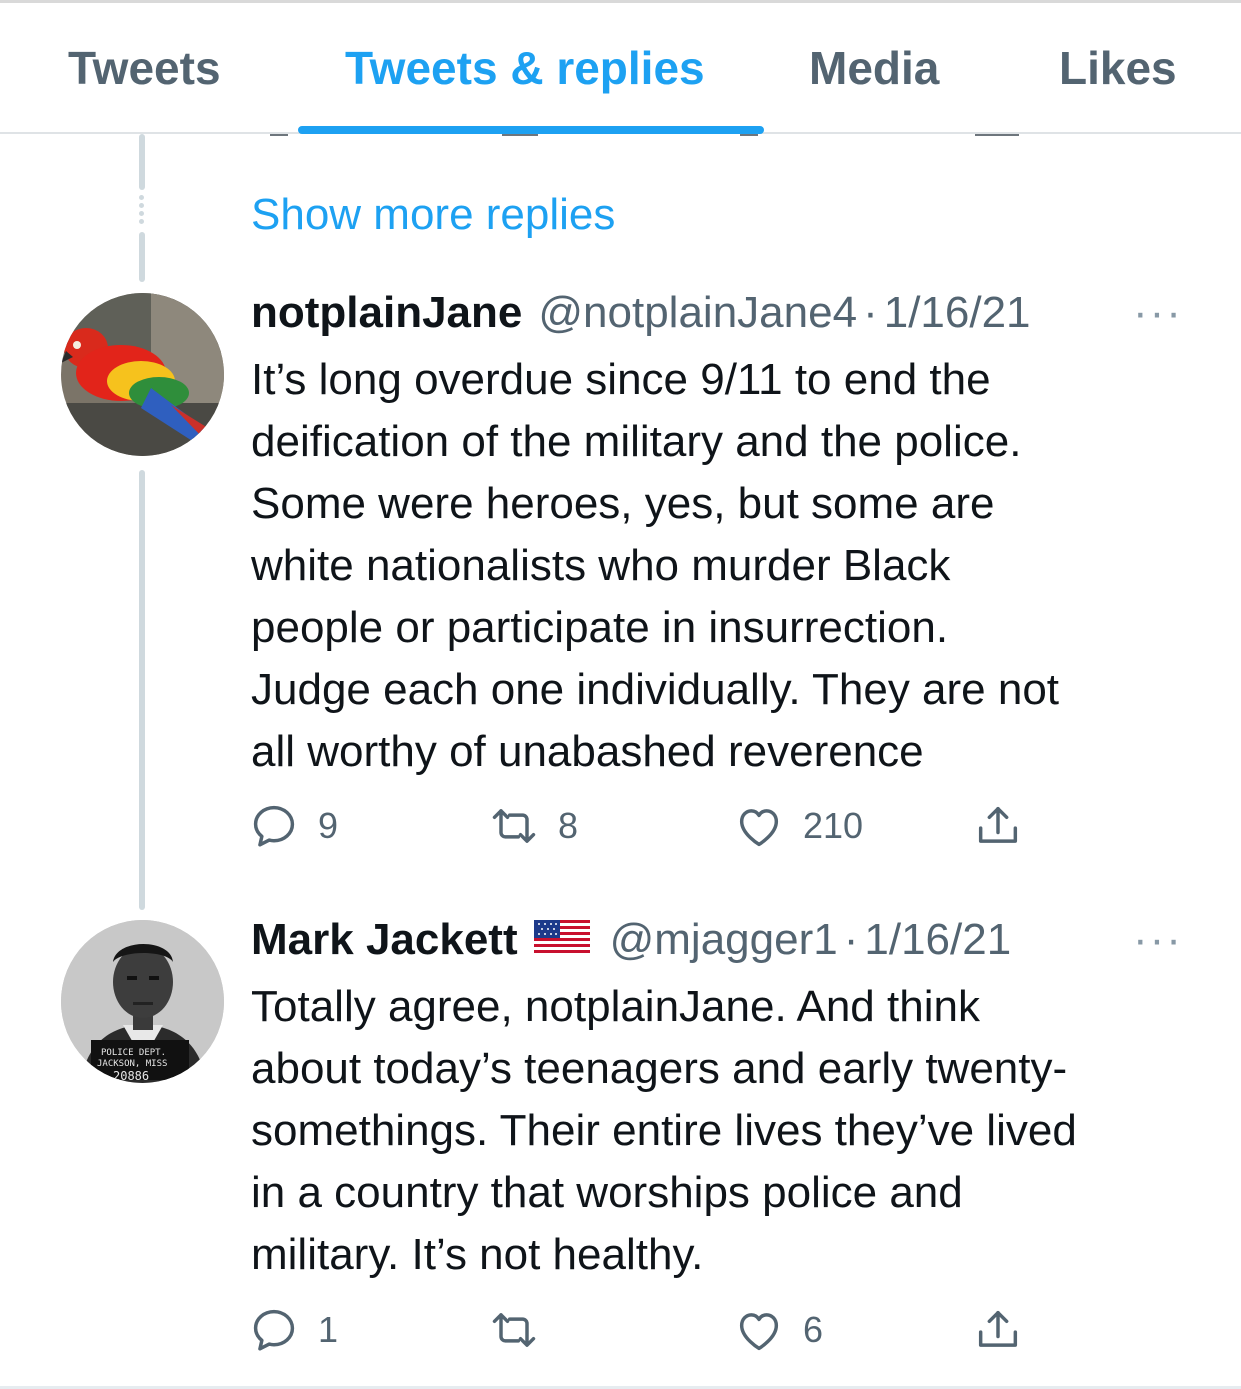 This screenshot has height=1389, width=1241. I want to click on like-count: 6, so click(813, 1329).